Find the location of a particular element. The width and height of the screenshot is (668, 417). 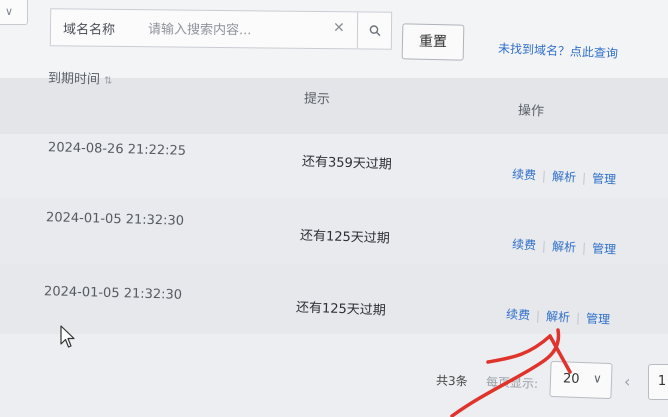

search-icon is located at coordinates (375, 31).